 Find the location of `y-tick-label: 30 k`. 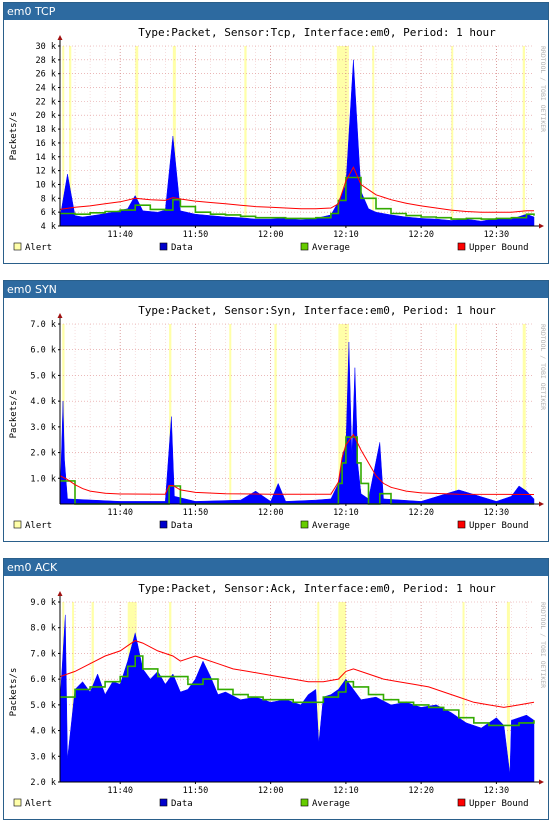

y-tick-label: 30 k is located at coordinates (46, 47).